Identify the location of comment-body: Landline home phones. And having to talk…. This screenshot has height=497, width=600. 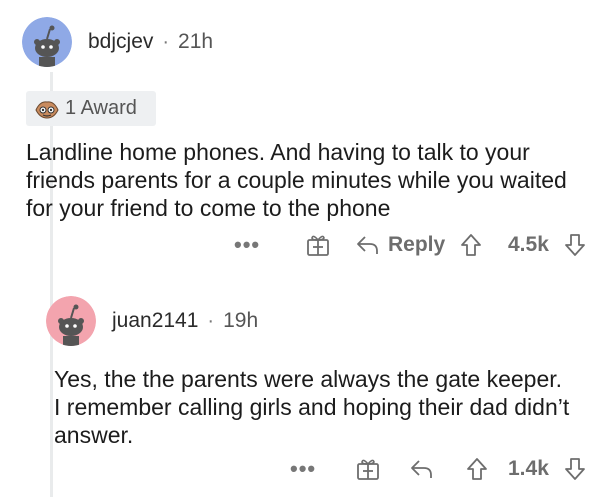
(296, 180).